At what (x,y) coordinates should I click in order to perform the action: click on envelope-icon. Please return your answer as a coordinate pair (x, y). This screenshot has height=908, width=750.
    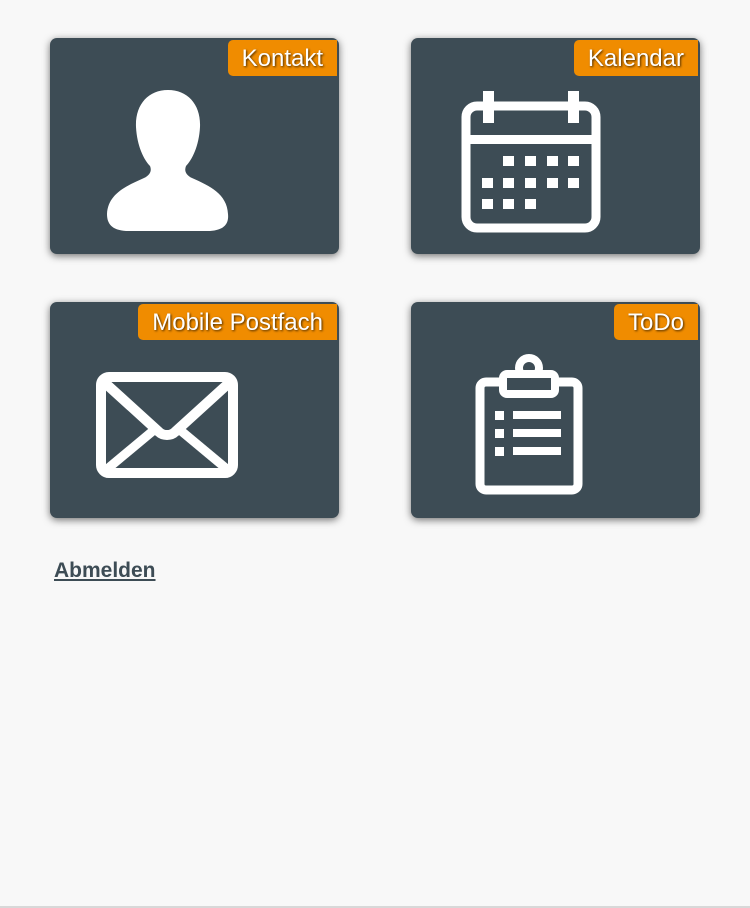
    Looking at the image, I should click on (167, 425).